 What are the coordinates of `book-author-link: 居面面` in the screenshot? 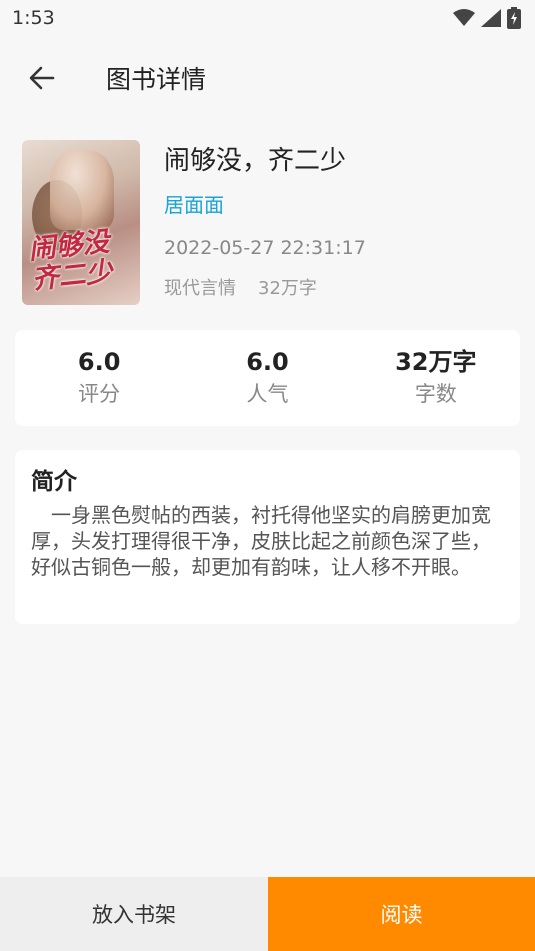 It's located at (334, 205).